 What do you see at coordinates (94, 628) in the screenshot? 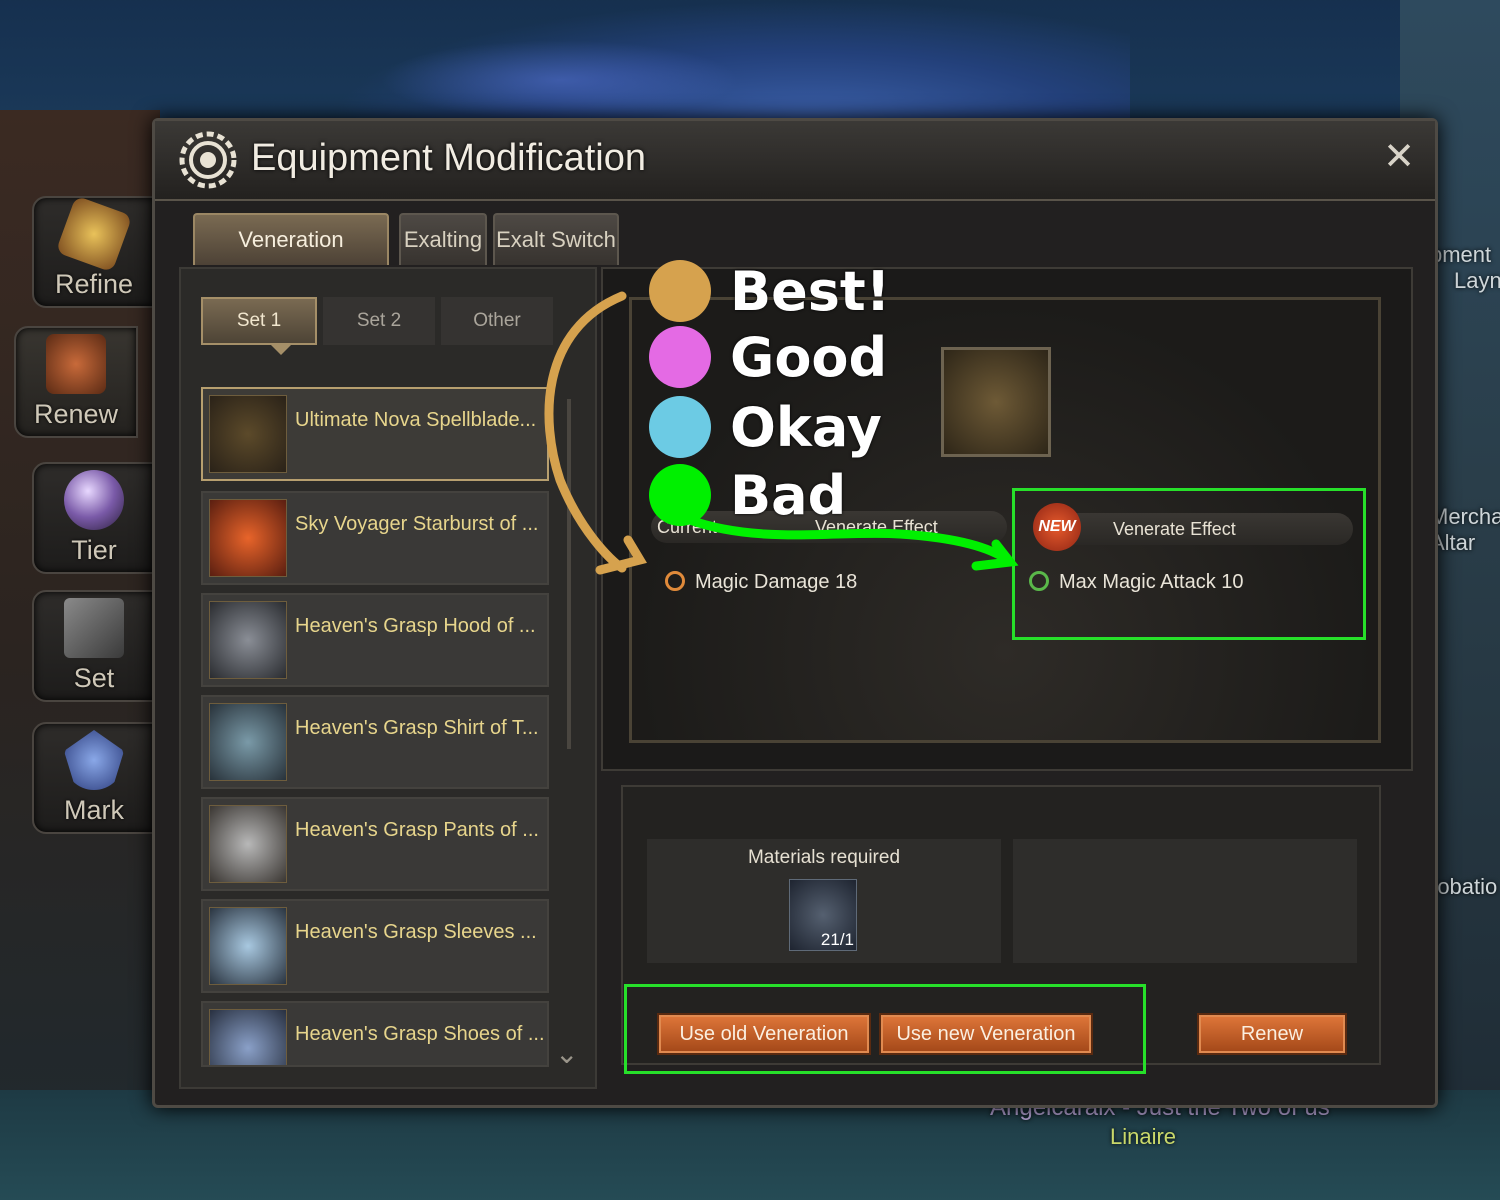
I see `set-cube-icon` at bounding box center [94, 628].